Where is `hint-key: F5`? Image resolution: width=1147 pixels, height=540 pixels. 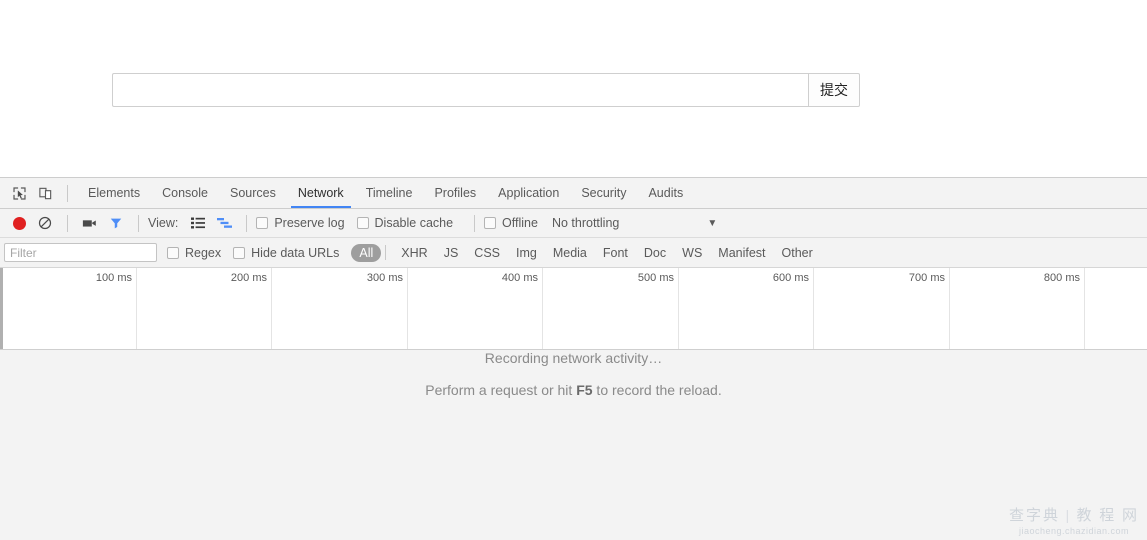 hint-key: F5 is located at coordinates (584, 390).